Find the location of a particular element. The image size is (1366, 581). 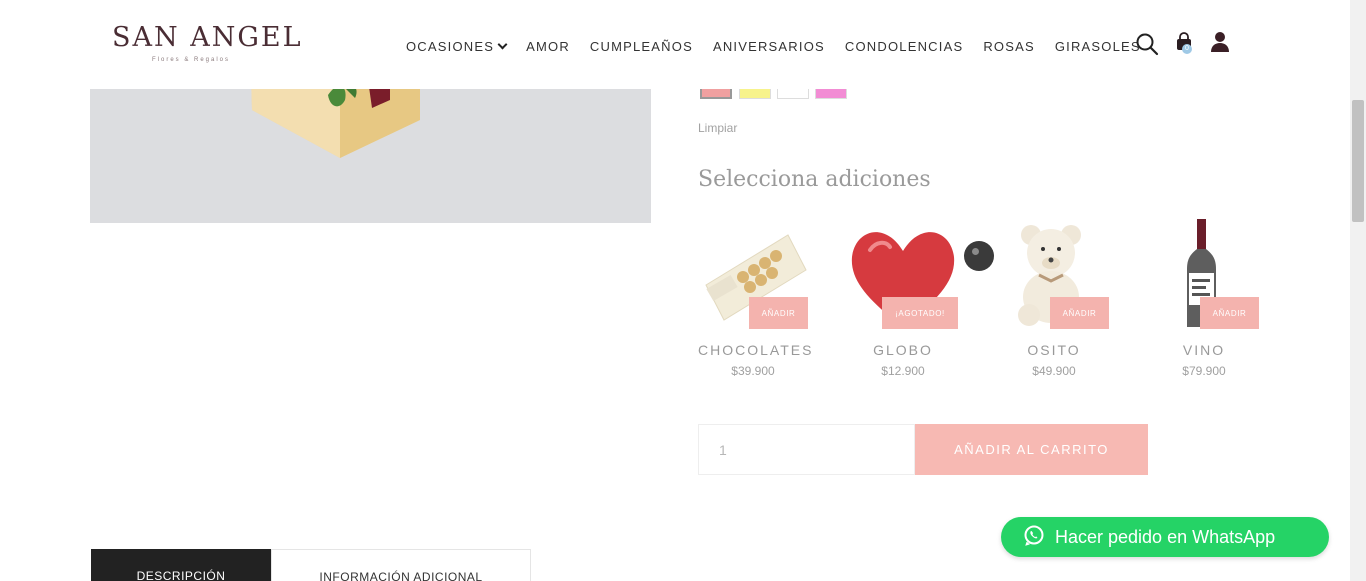

nav-item-aniversarios: ANIVERSARIOS is located at coordinates (769, 46).